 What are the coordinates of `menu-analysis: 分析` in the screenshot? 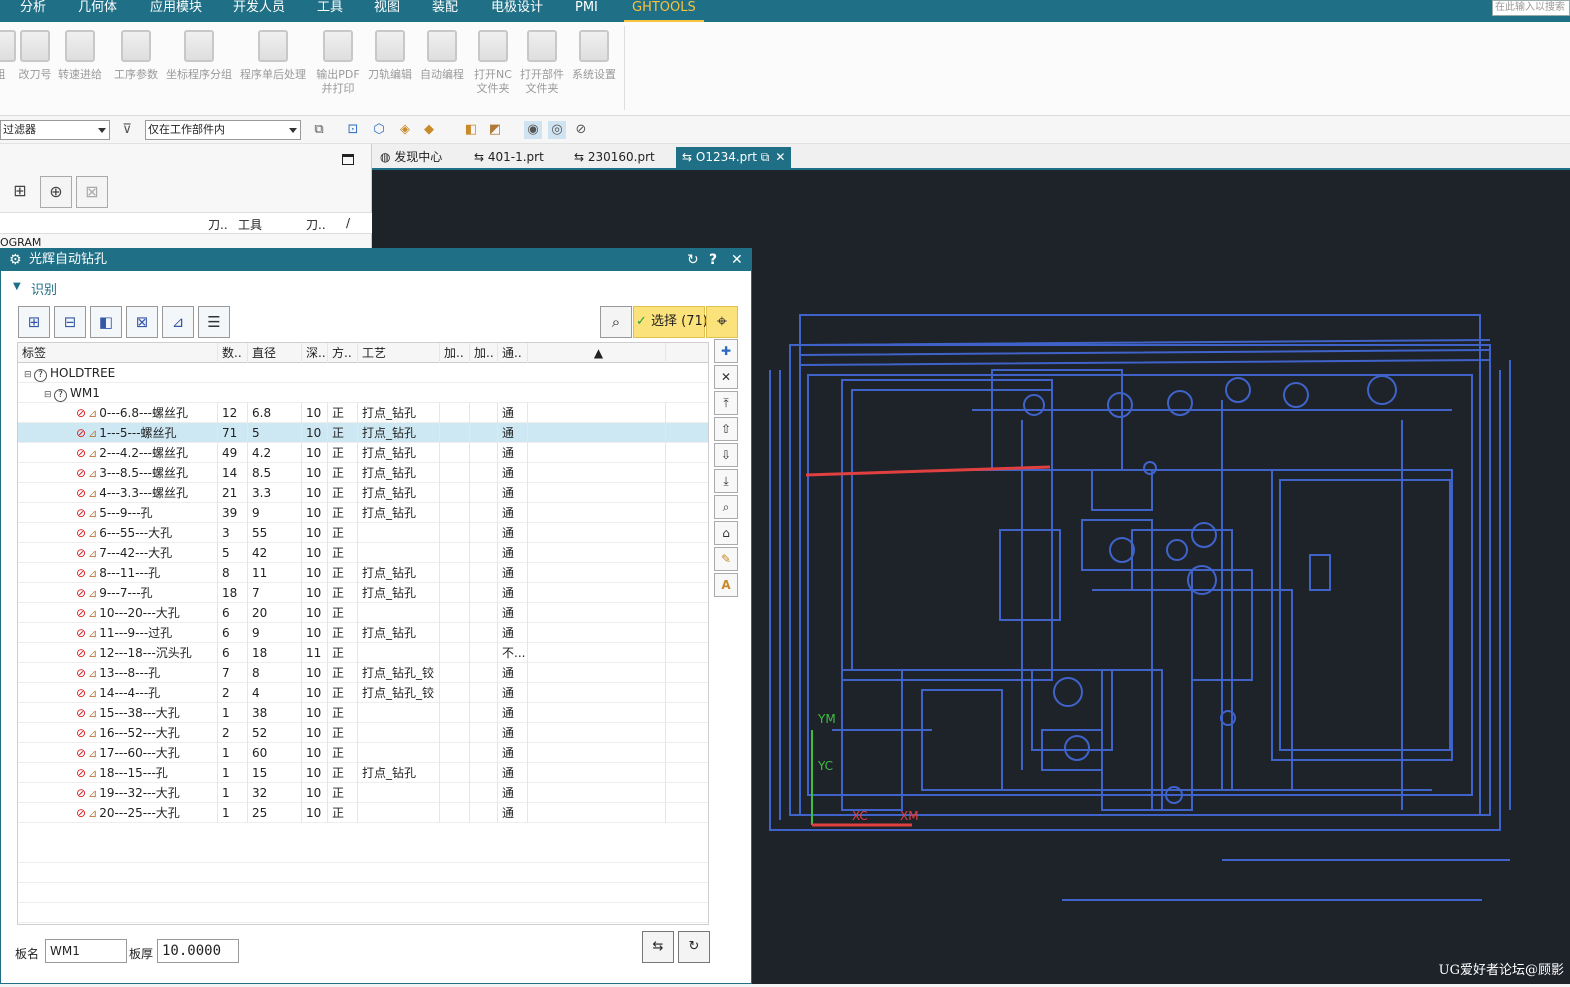 It's located at (33, 11).